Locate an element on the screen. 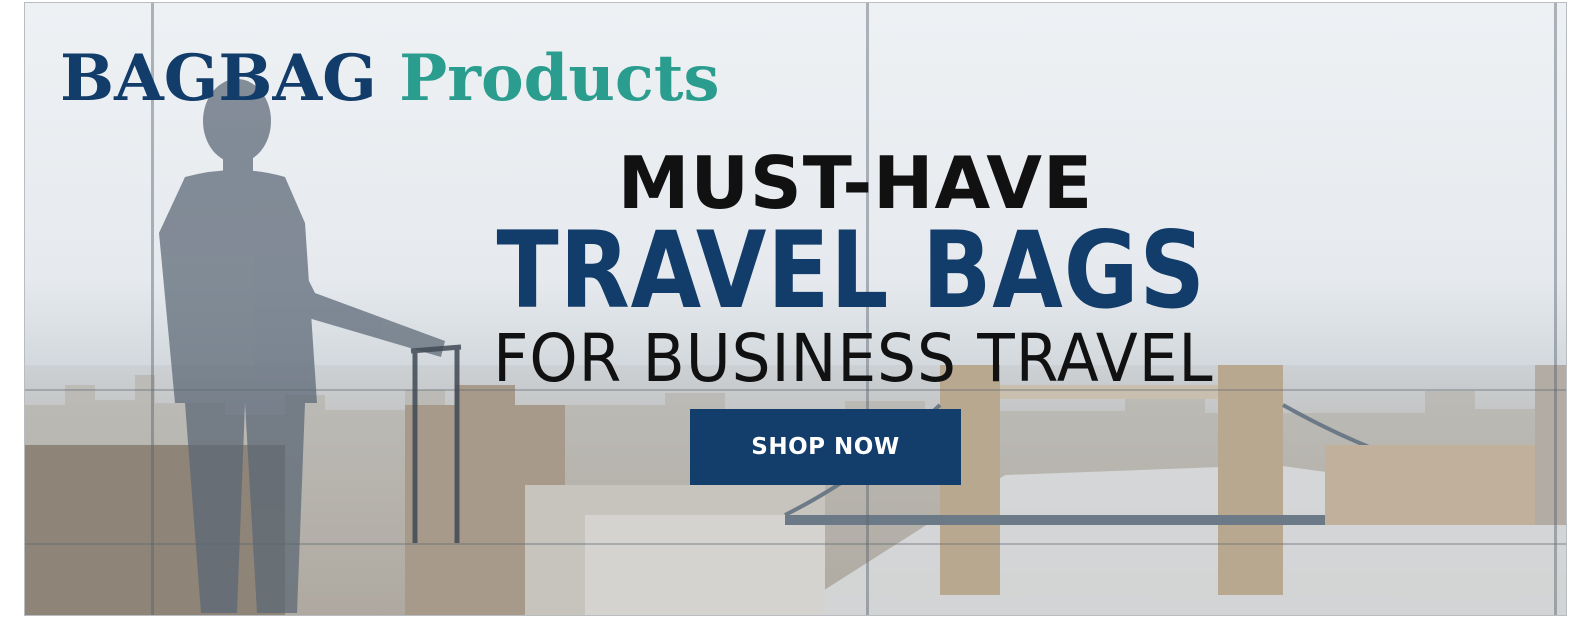 This screenshot has width=1587, height=625. headline-travel-bags: TRAVEL BAGS is located at coordinates (851, 270).